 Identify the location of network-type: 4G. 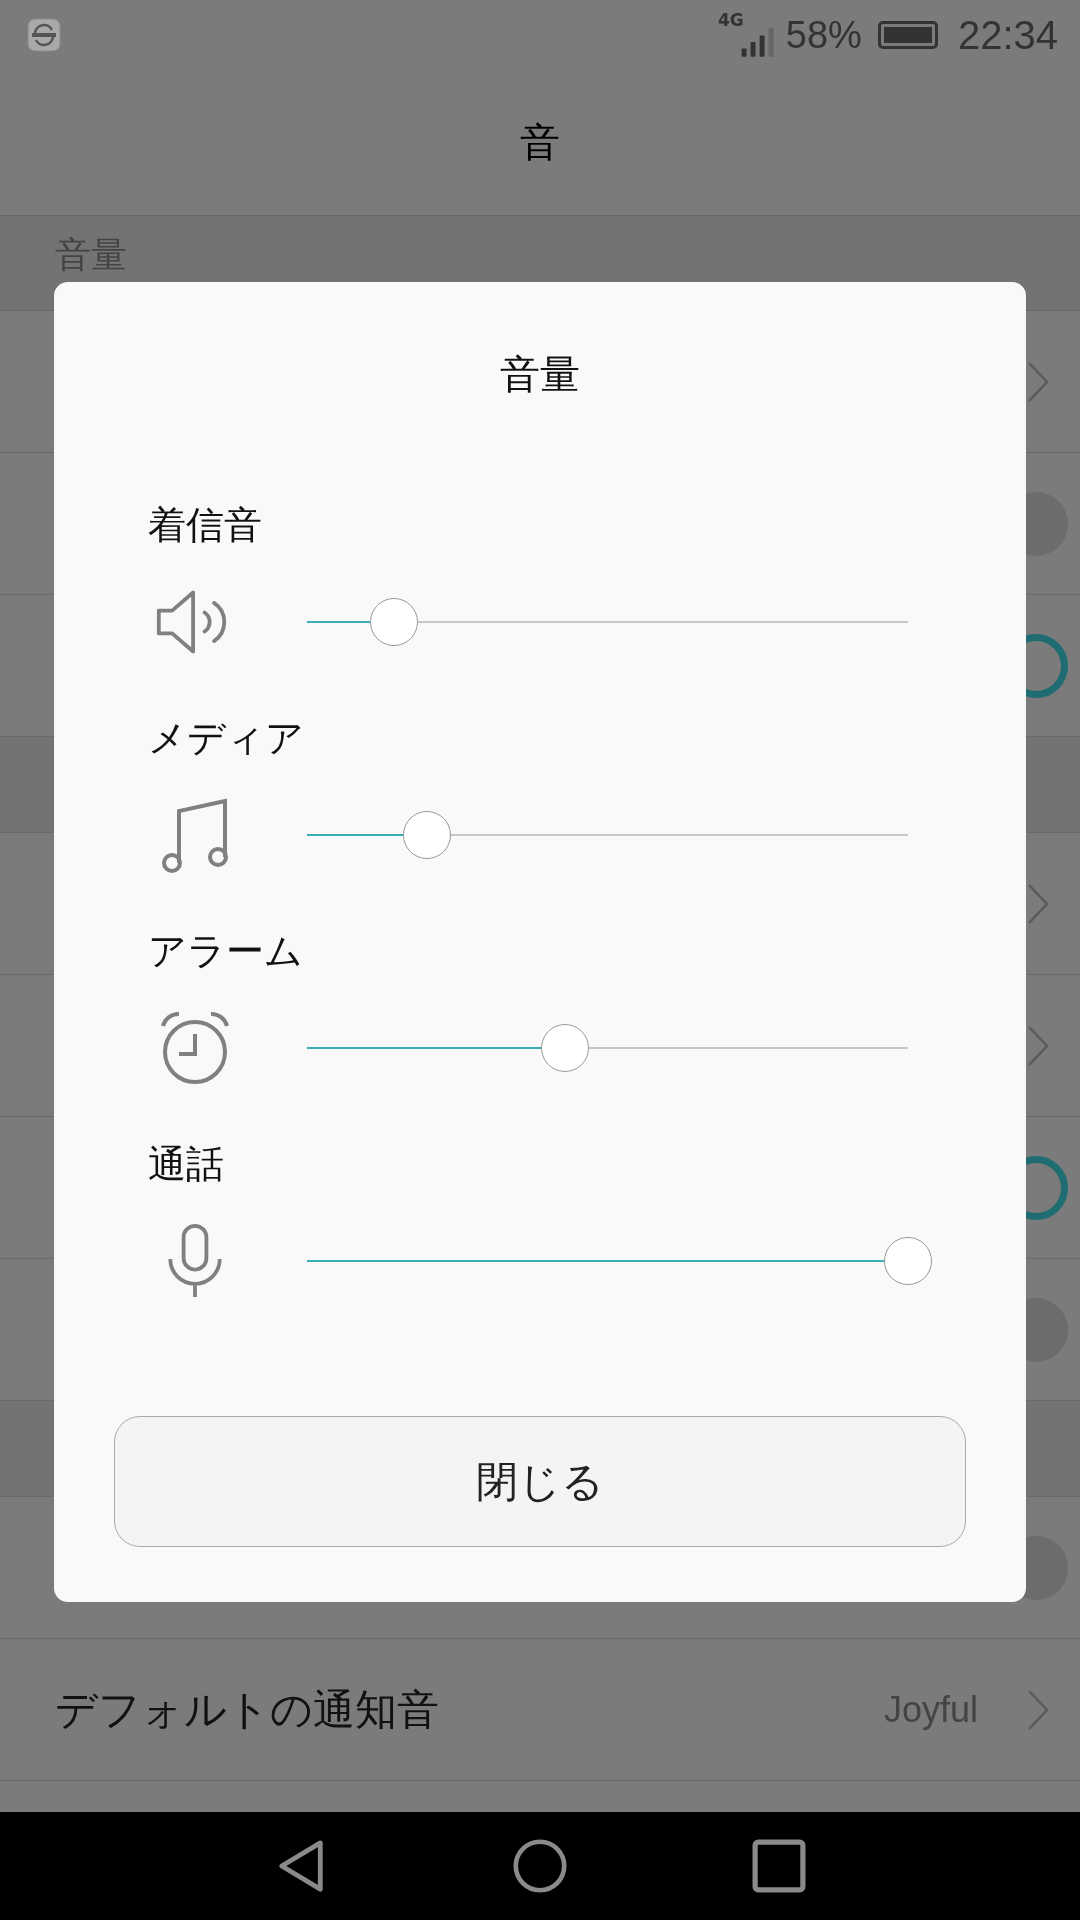
(731, 20).